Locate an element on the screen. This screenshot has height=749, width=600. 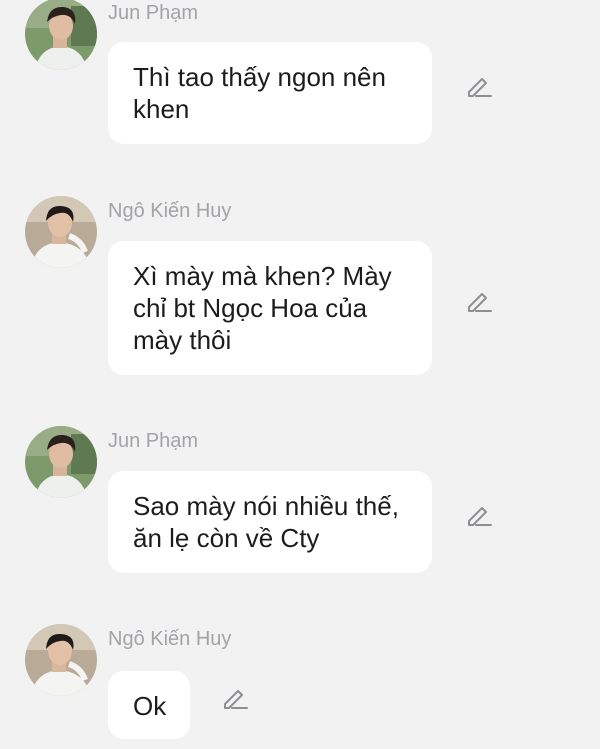
message-bubble: Thì tao thấy ngon nên khen is located at coordinates (270, 93).